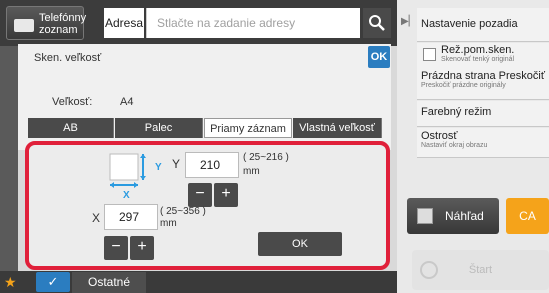  I want to click on tab-ab: AB, so click(71, 128).